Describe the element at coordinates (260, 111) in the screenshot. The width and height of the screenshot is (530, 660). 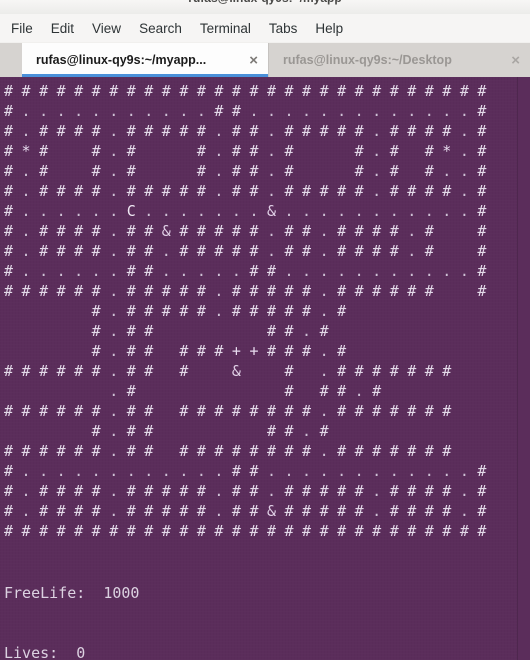
I see `maze-row: #........... # #............. #` at that location.